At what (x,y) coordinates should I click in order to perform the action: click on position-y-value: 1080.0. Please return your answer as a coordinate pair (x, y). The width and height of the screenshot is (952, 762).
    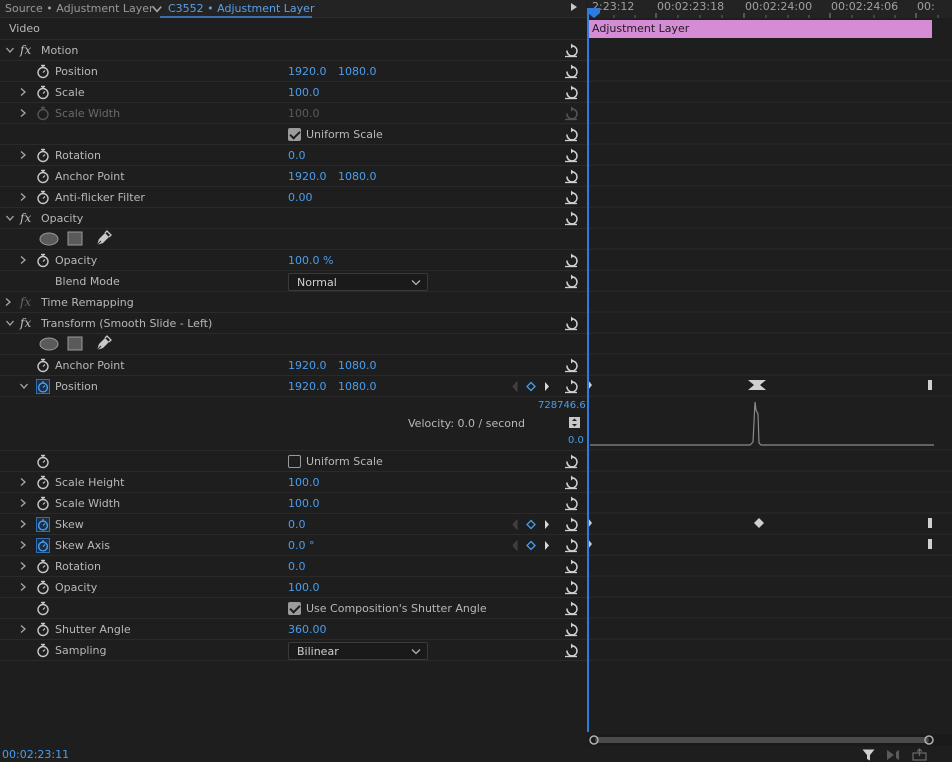
    Looking at the image, I should click on (357, 71).